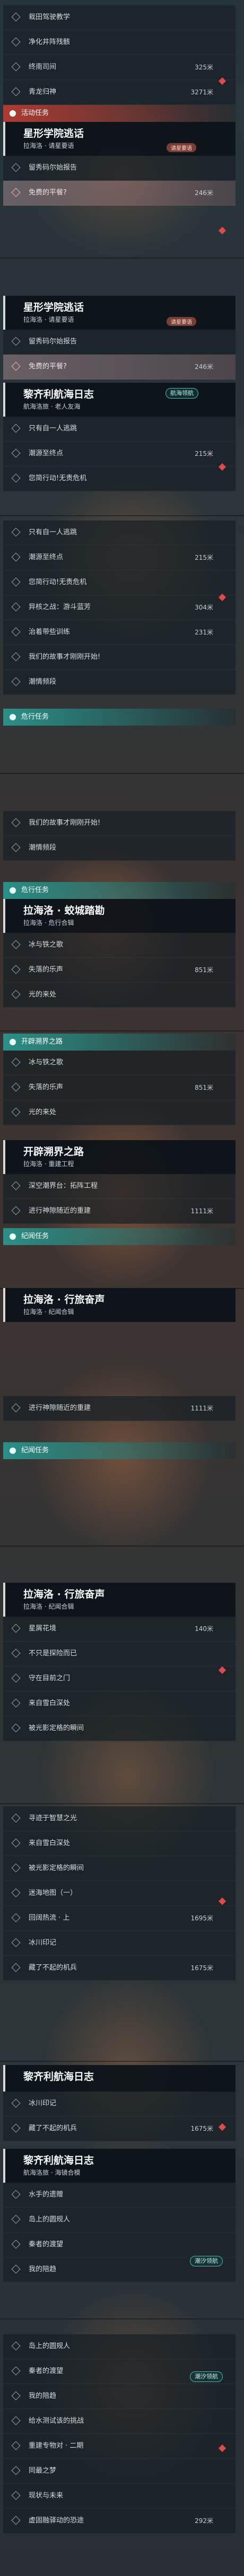 Image resolution: width=244 pixels, height=2576 pixels. I want to click on quest-subtitle: 拉海洛 · 纪闻合辑, so click(49, 1606).